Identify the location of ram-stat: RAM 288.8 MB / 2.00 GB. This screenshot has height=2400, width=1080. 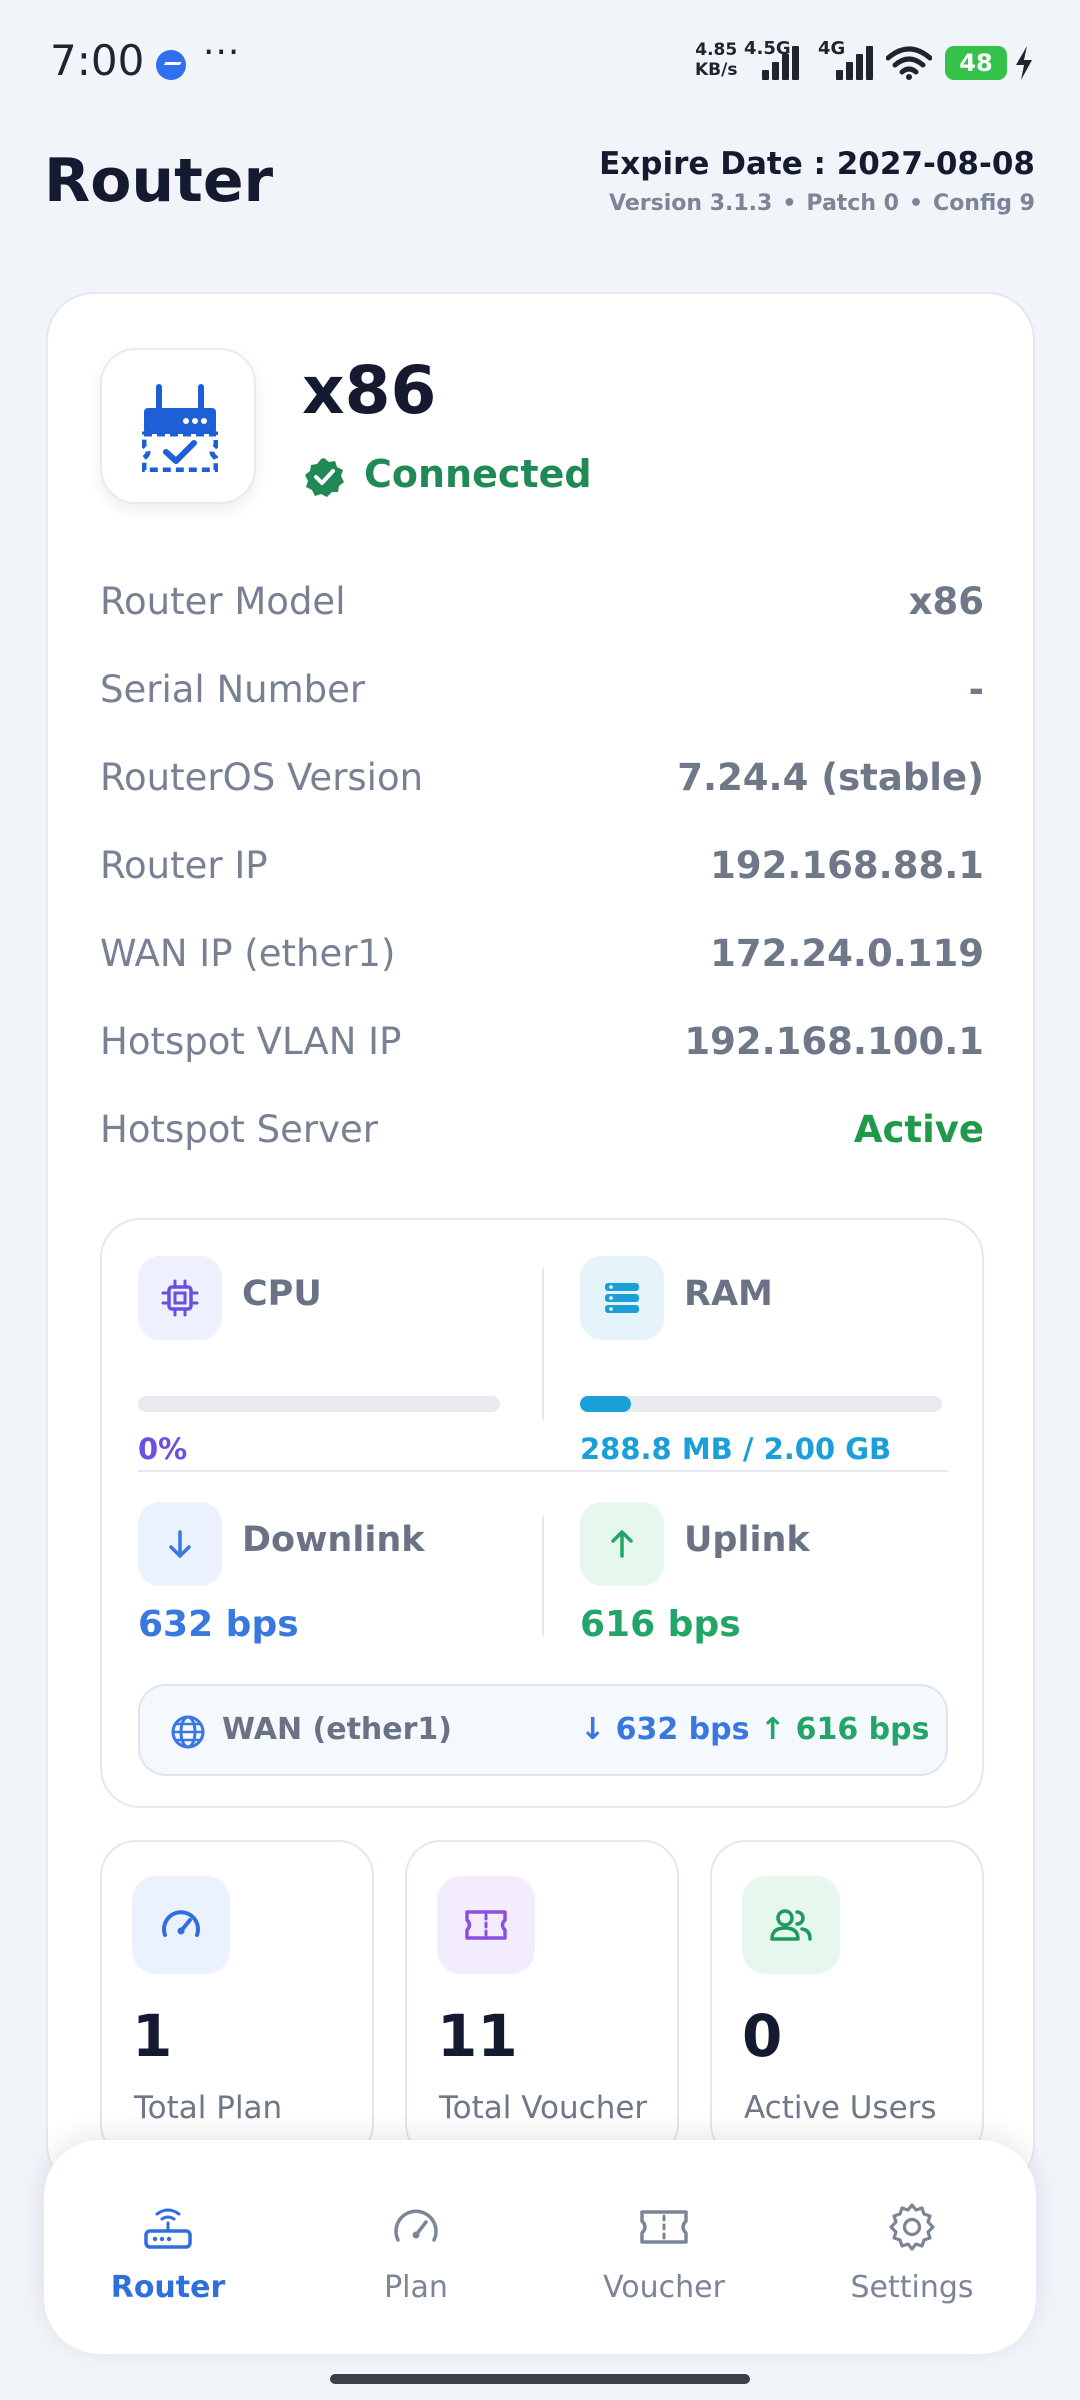
(780, 1361).